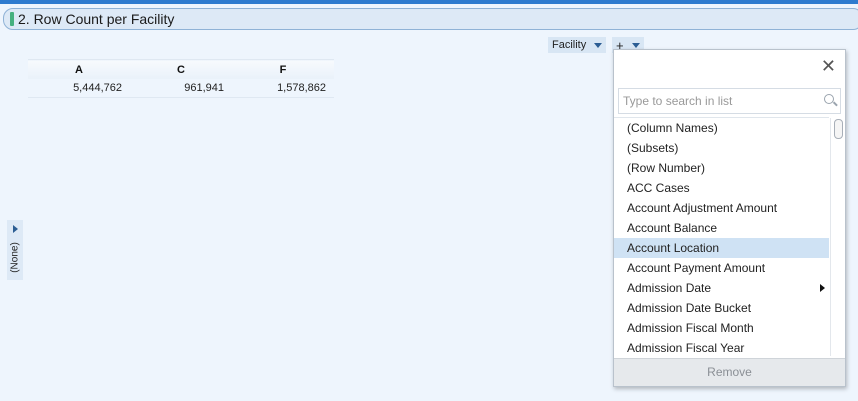 The image size is (858, 401). What do you see at coordinates (721, 188) in the screenshot?
I see `list-item: ACC Cases` at bounding box center [721, 188].